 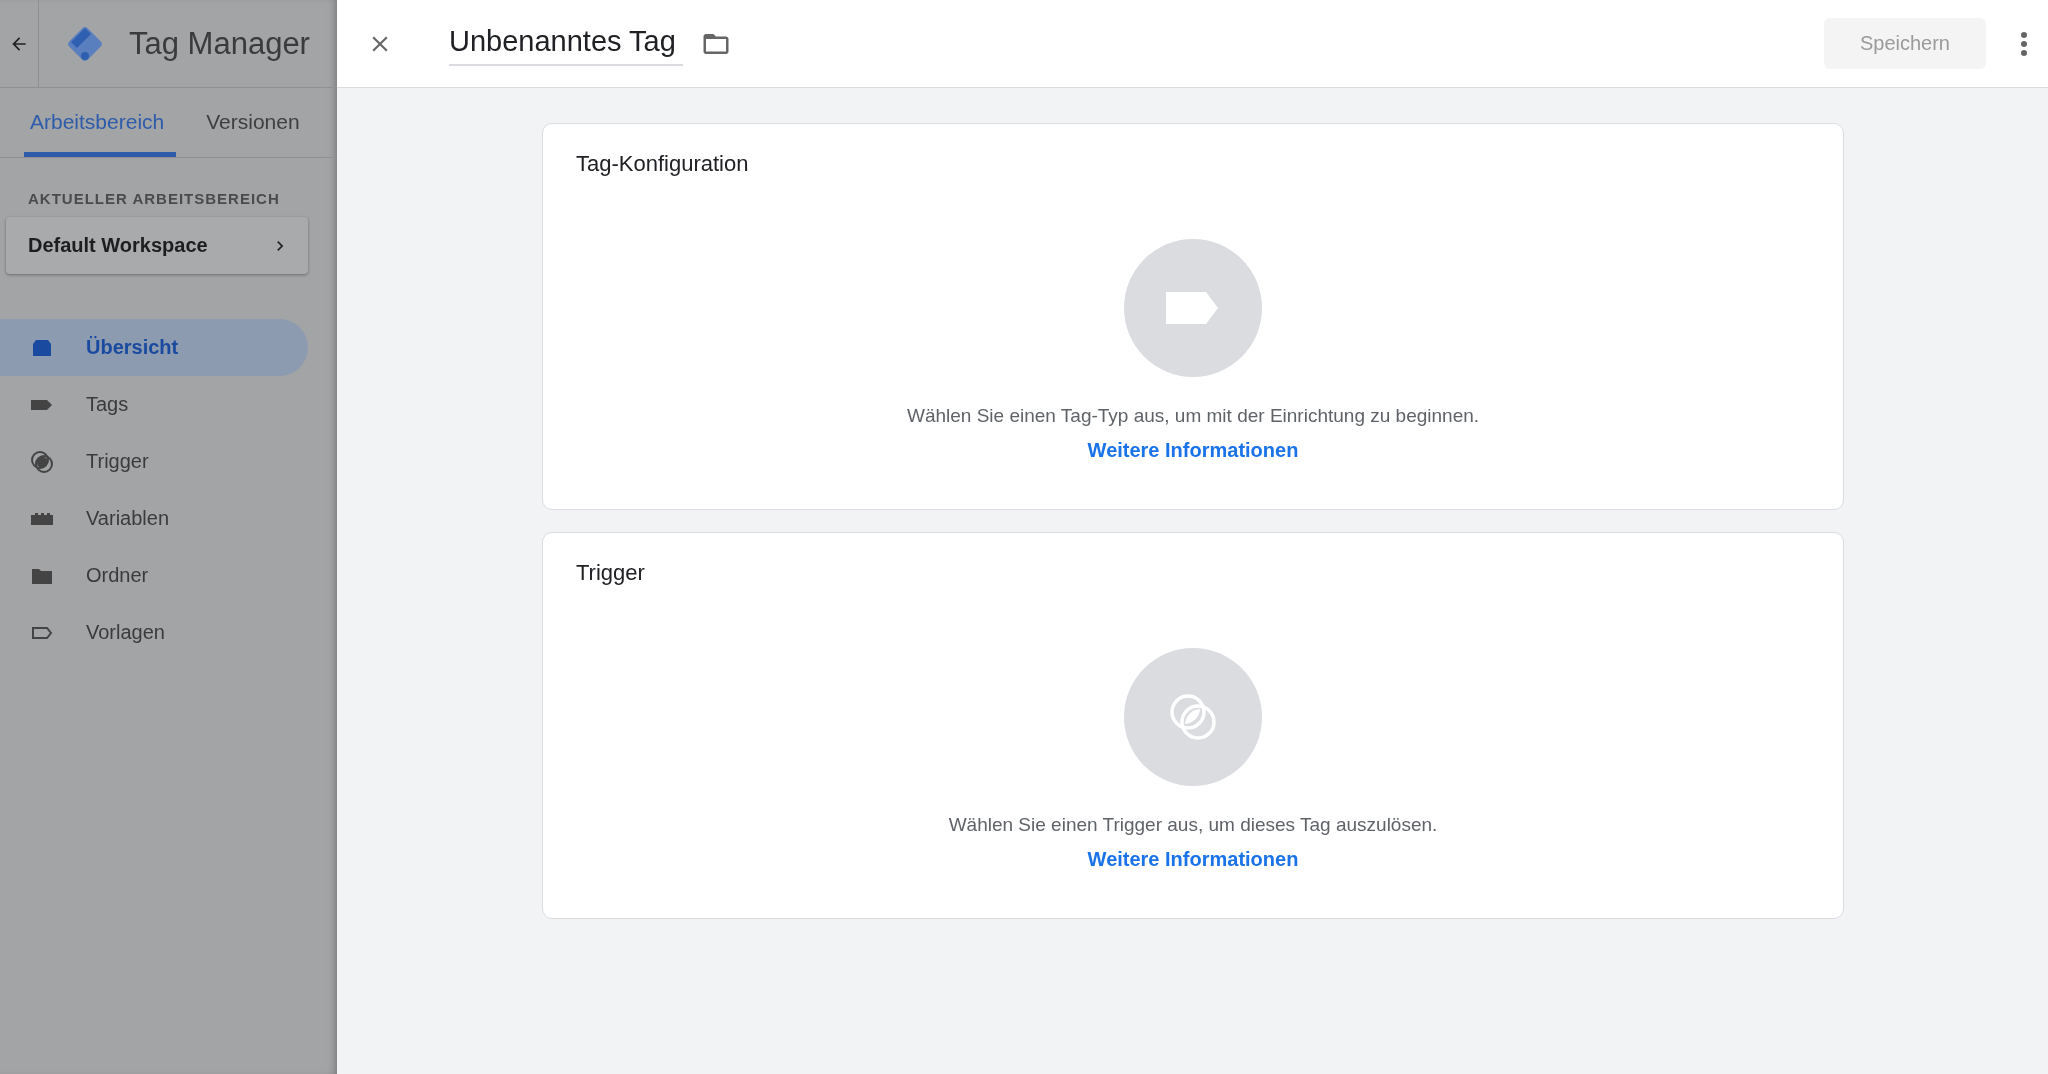 I want to click on nav-item: Tags, so click(x=154, y=404).